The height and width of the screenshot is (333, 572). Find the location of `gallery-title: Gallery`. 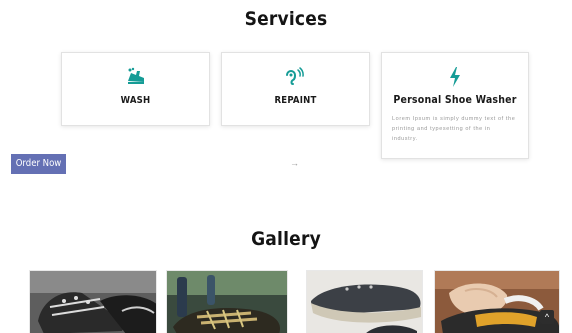

gallery-title: Gallery is located at coordinates (286, 239).